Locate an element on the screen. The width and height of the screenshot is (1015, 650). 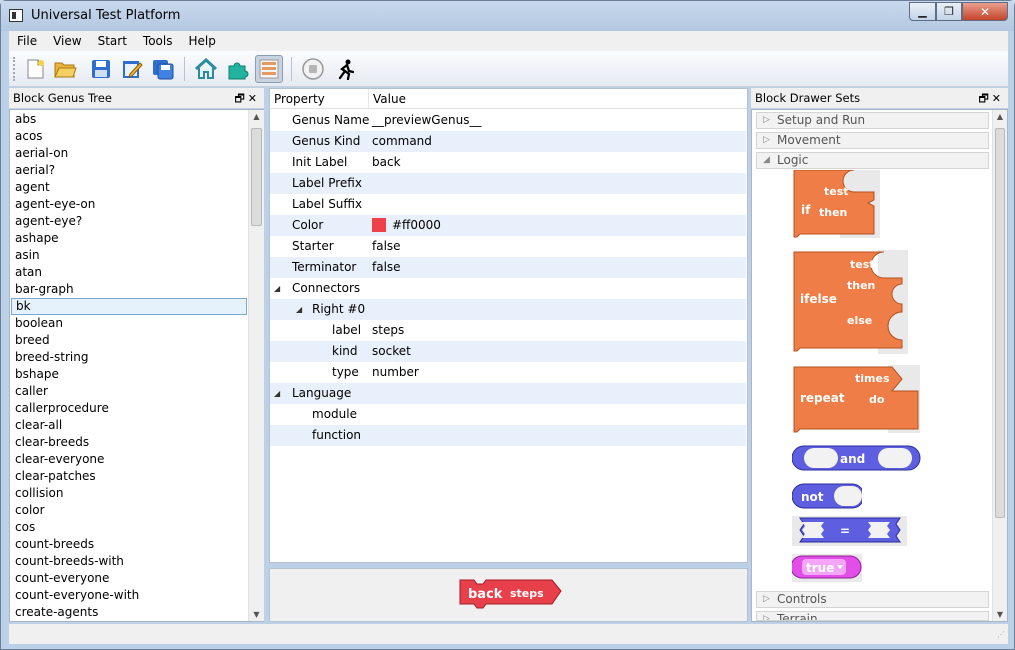
minimize-button: ▁ is located at coordinates (922, 11).